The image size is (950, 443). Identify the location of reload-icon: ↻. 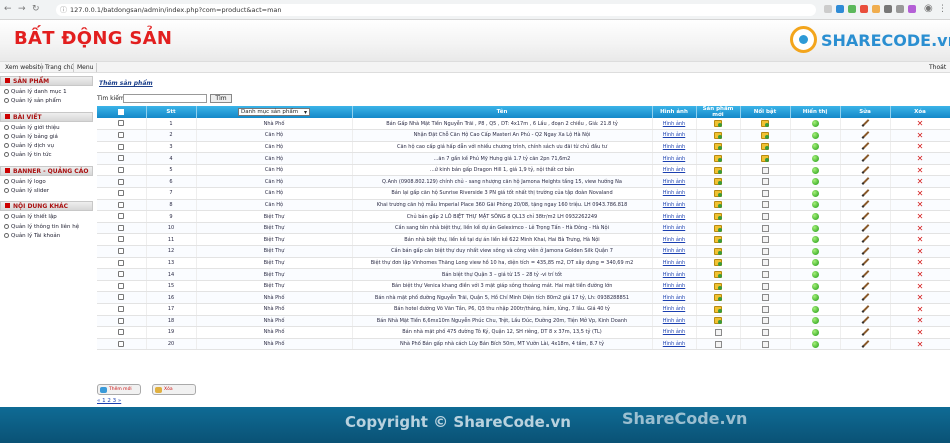
(36, 9).